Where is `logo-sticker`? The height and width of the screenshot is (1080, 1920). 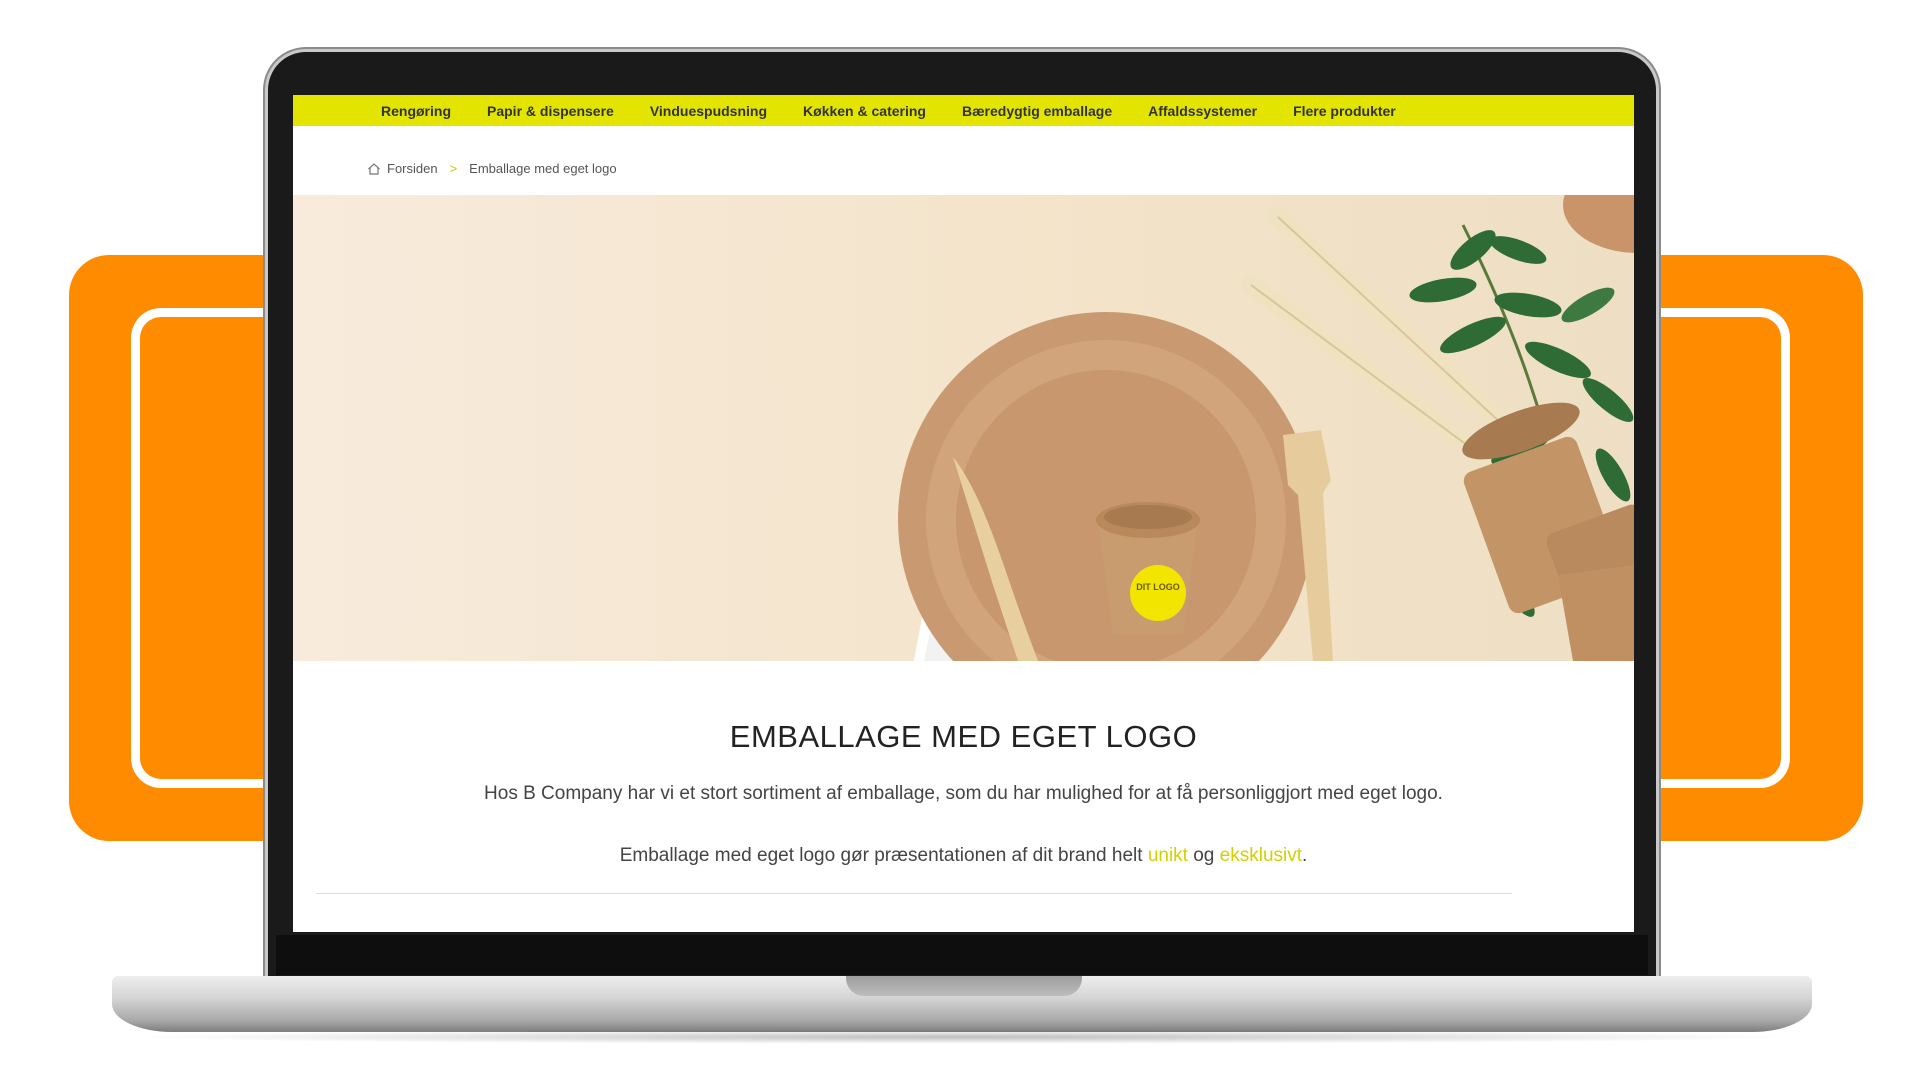 logo-sticker is located at coordinates (1158, 593).